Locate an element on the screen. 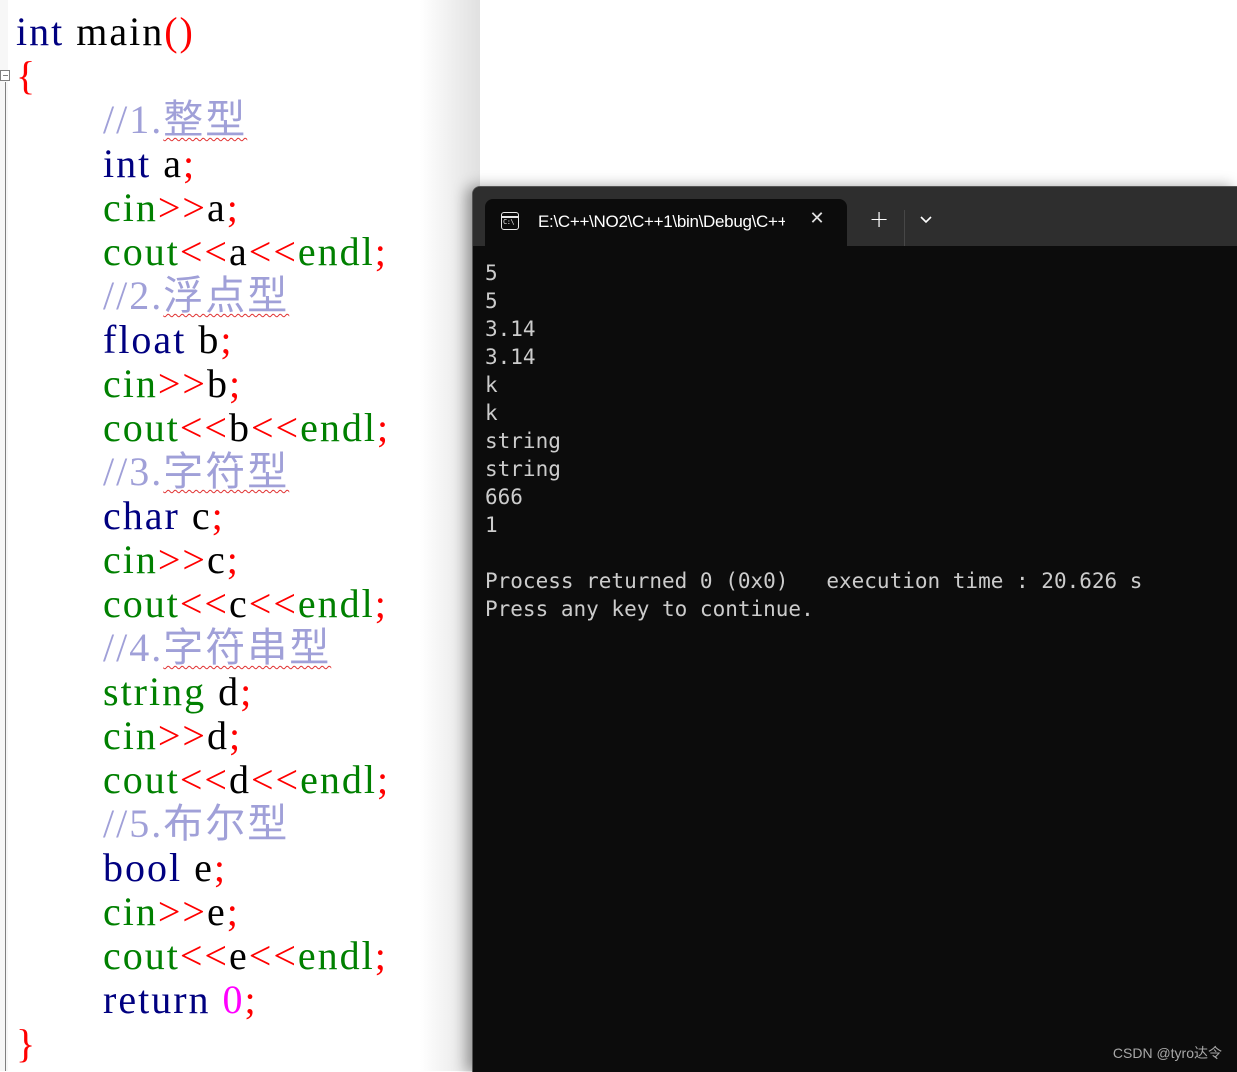 The height and width of the screenshot is (1072, 1237). code-token: () is located at coordinates (179, 31).